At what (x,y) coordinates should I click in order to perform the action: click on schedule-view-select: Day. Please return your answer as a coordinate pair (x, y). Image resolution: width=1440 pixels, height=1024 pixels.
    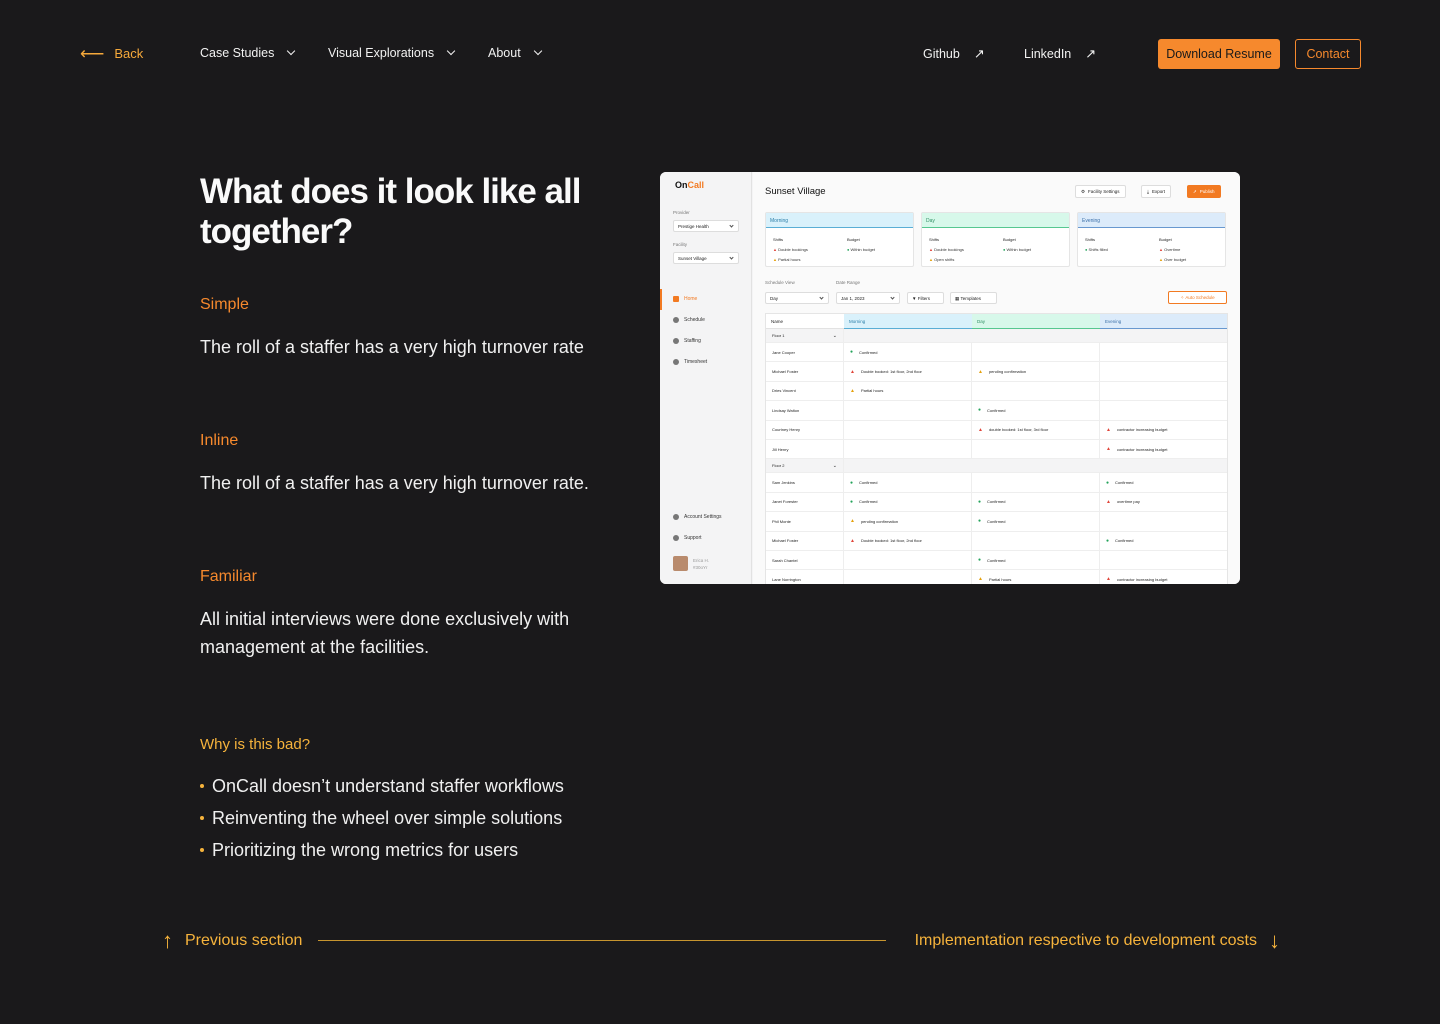
    Looking at the image, I should click on (797, 298).